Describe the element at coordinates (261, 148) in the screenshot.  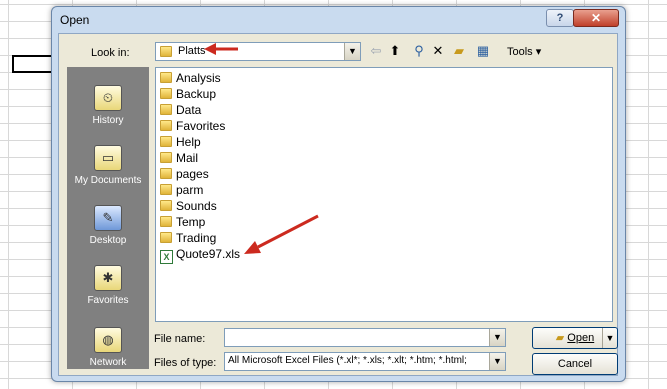
I see `annotation-arrow-lookin` at that location.